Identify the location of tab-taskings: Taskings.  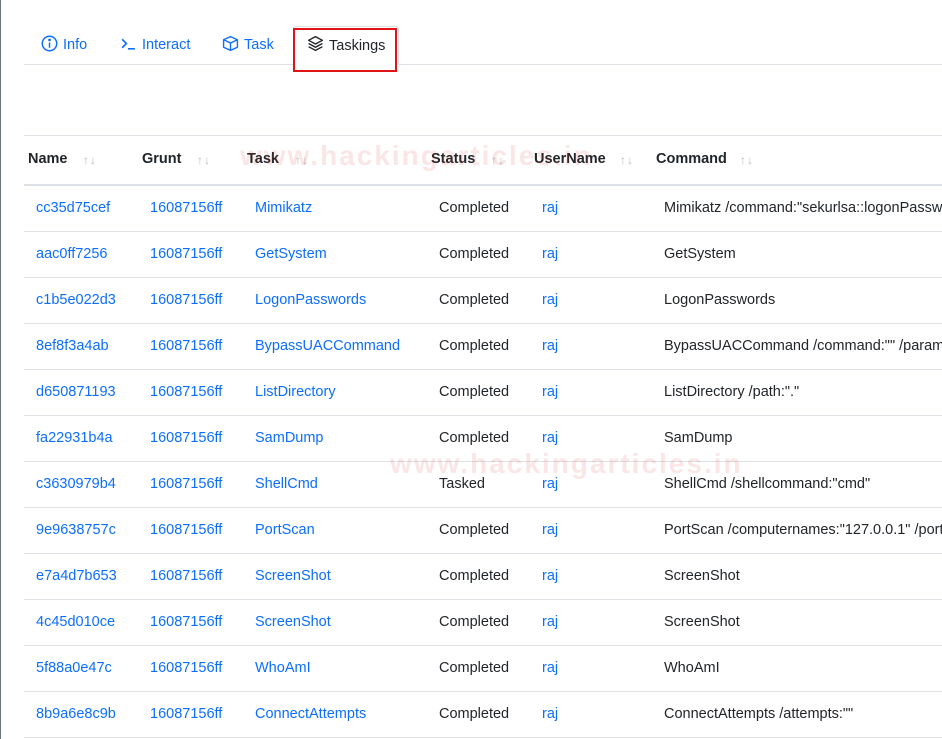
(346, 45).